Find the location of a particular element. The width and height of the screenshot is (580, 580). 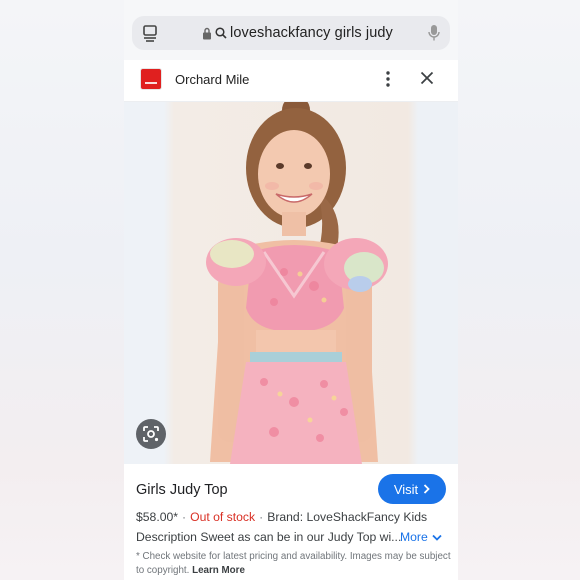

site-logo is located at coordinates (151, 79).